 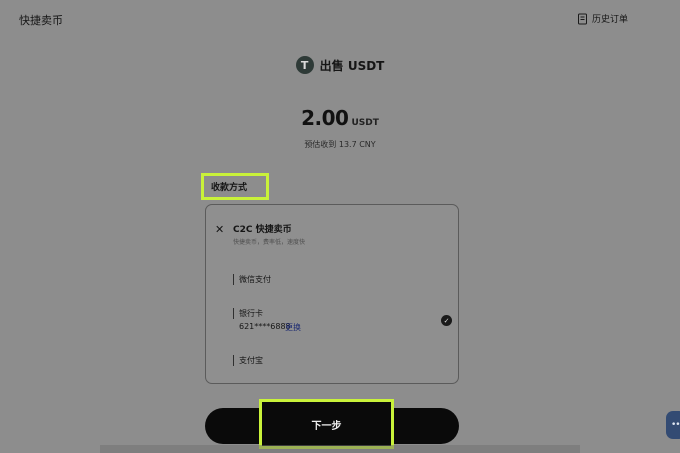 What do you see at coordinates (248, 360) in the screenshot?
I see `payment-option-alipay: 支付宝` at bounding box center [248, 360].